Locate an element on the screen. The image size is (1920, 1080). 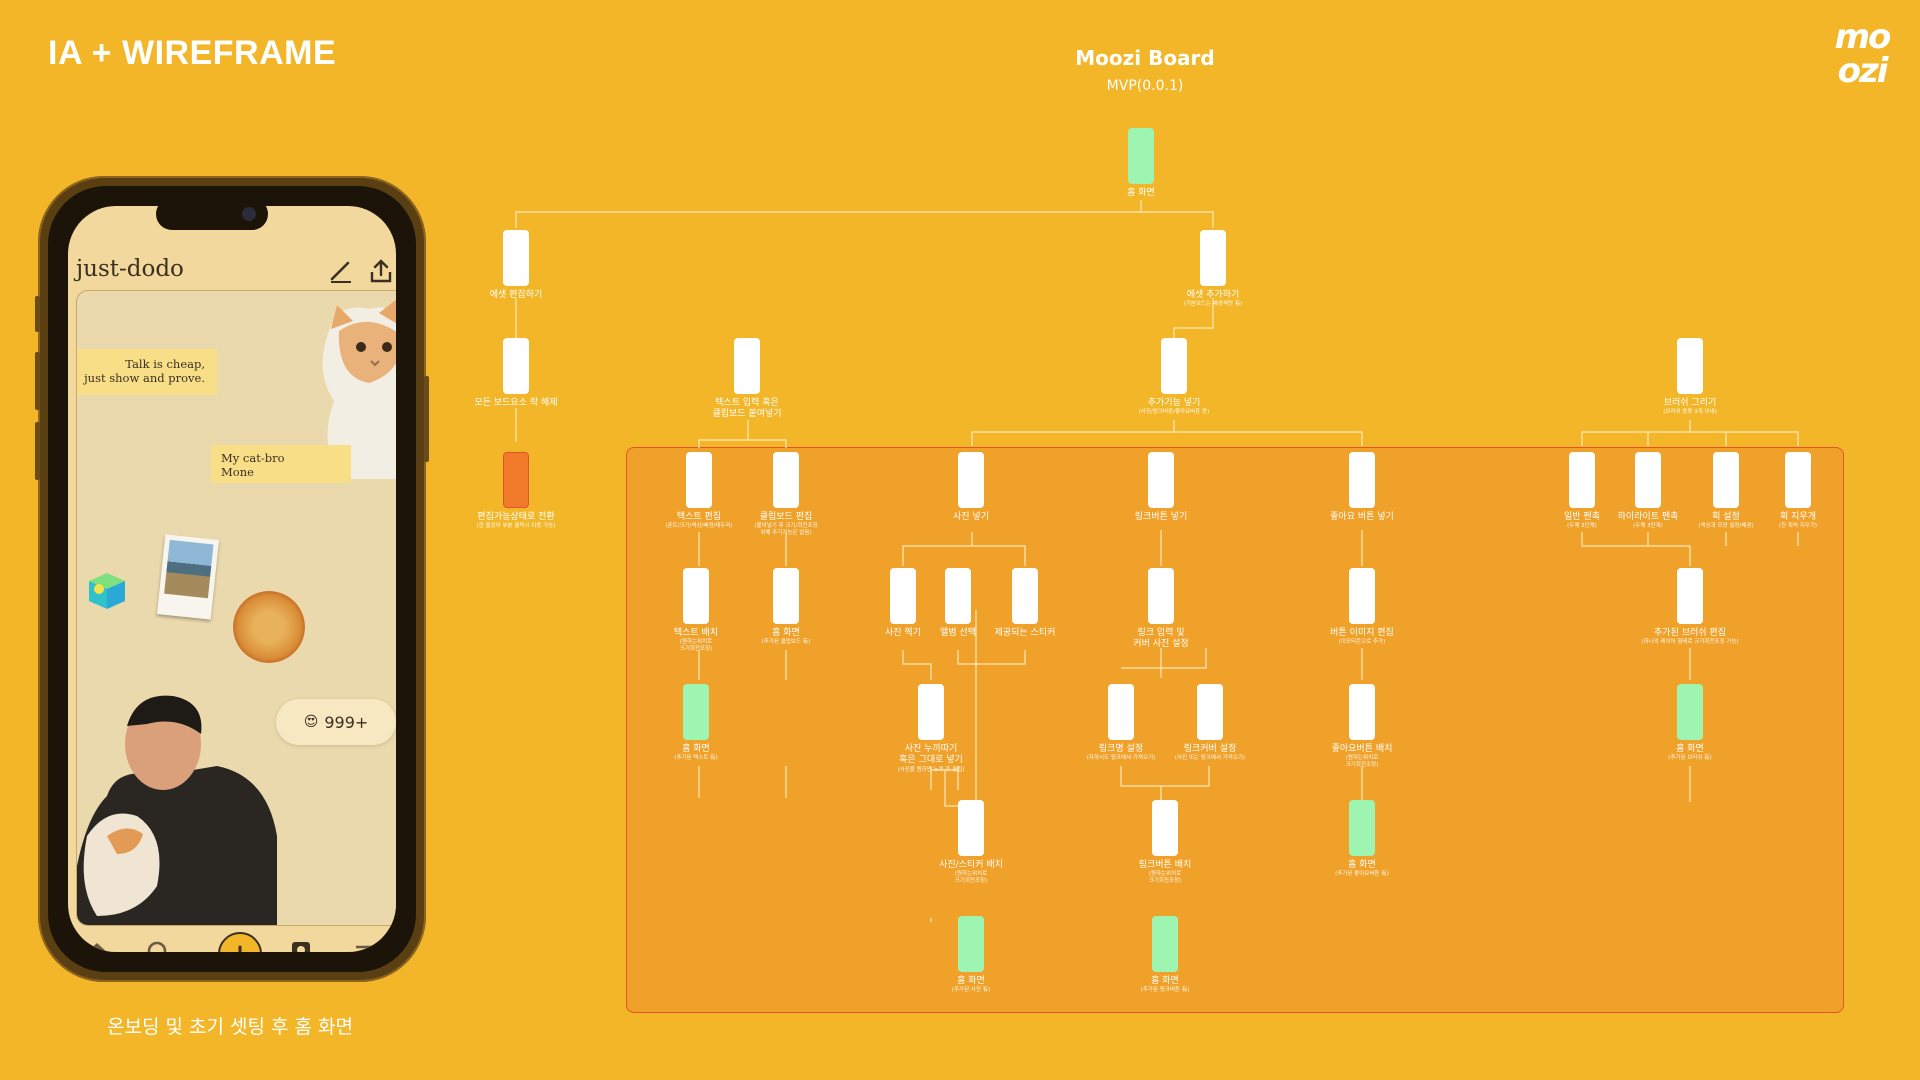
node-link-place is located at coordinates (1165, 828).